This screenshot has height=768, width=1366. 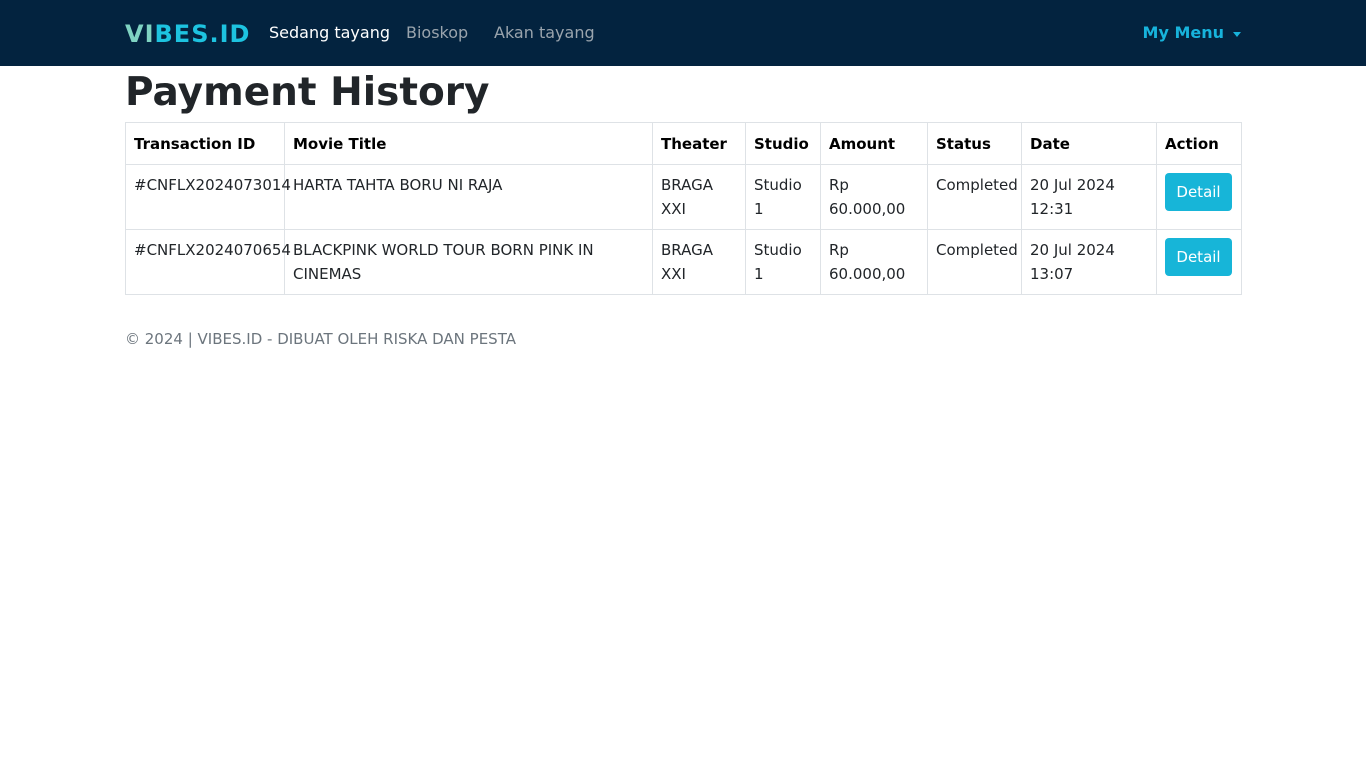 What do you see at coordinates (140, 34) in the screenshot?
I see `brand-text-part1: VI` at bounding box center [140, 34].